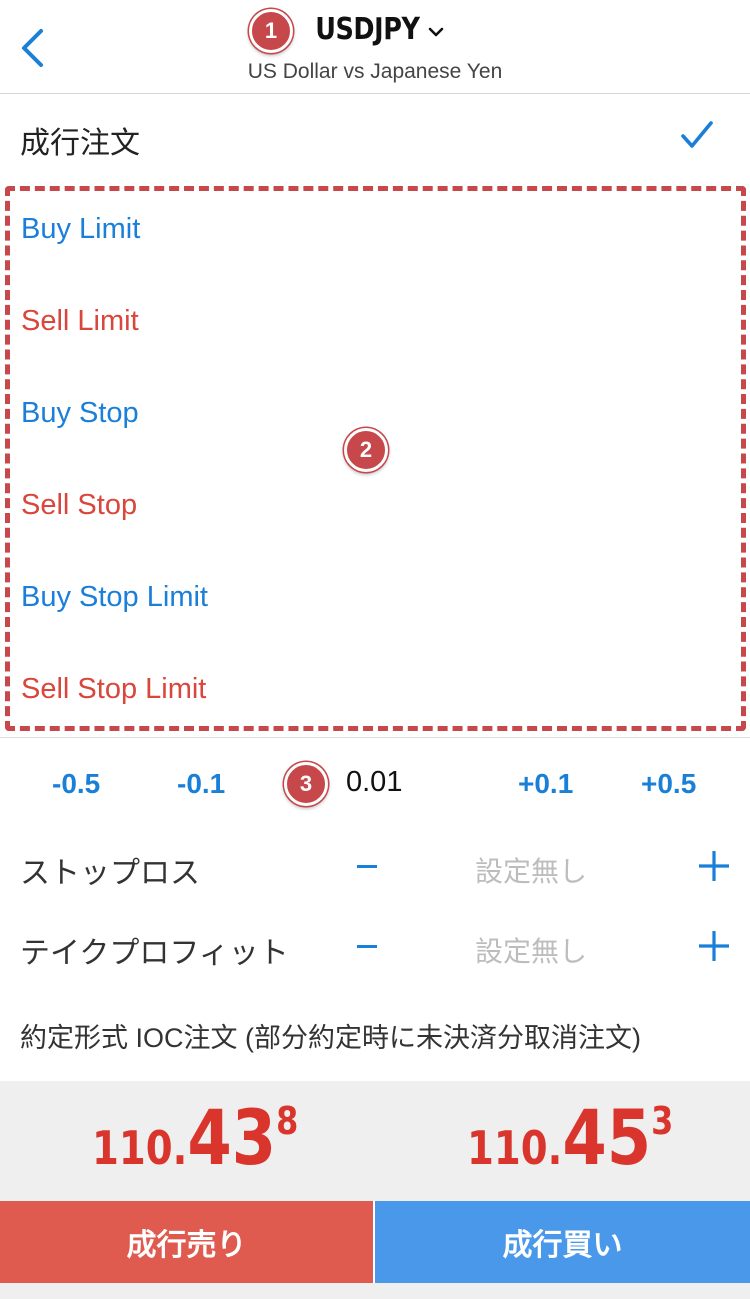 This screenshot has height=1299, width=750. What do you see at coordinates (375, 323) in the screenshot?
I see `order-type-sell-limit: Sell Limit` at bounding box center [375, 323].